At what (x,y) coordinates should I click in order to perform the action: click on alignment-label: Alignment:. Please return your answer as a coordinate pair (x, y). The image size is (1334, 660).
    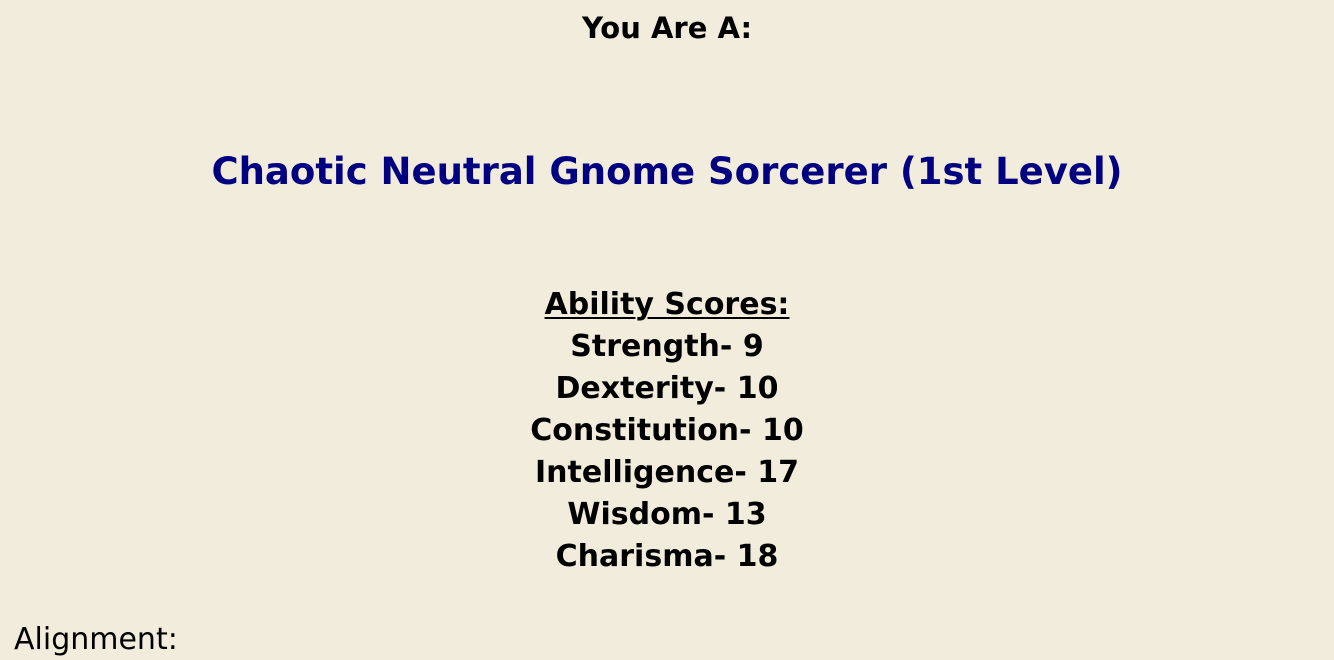
    Looking at the image, I should click on (96, 639).